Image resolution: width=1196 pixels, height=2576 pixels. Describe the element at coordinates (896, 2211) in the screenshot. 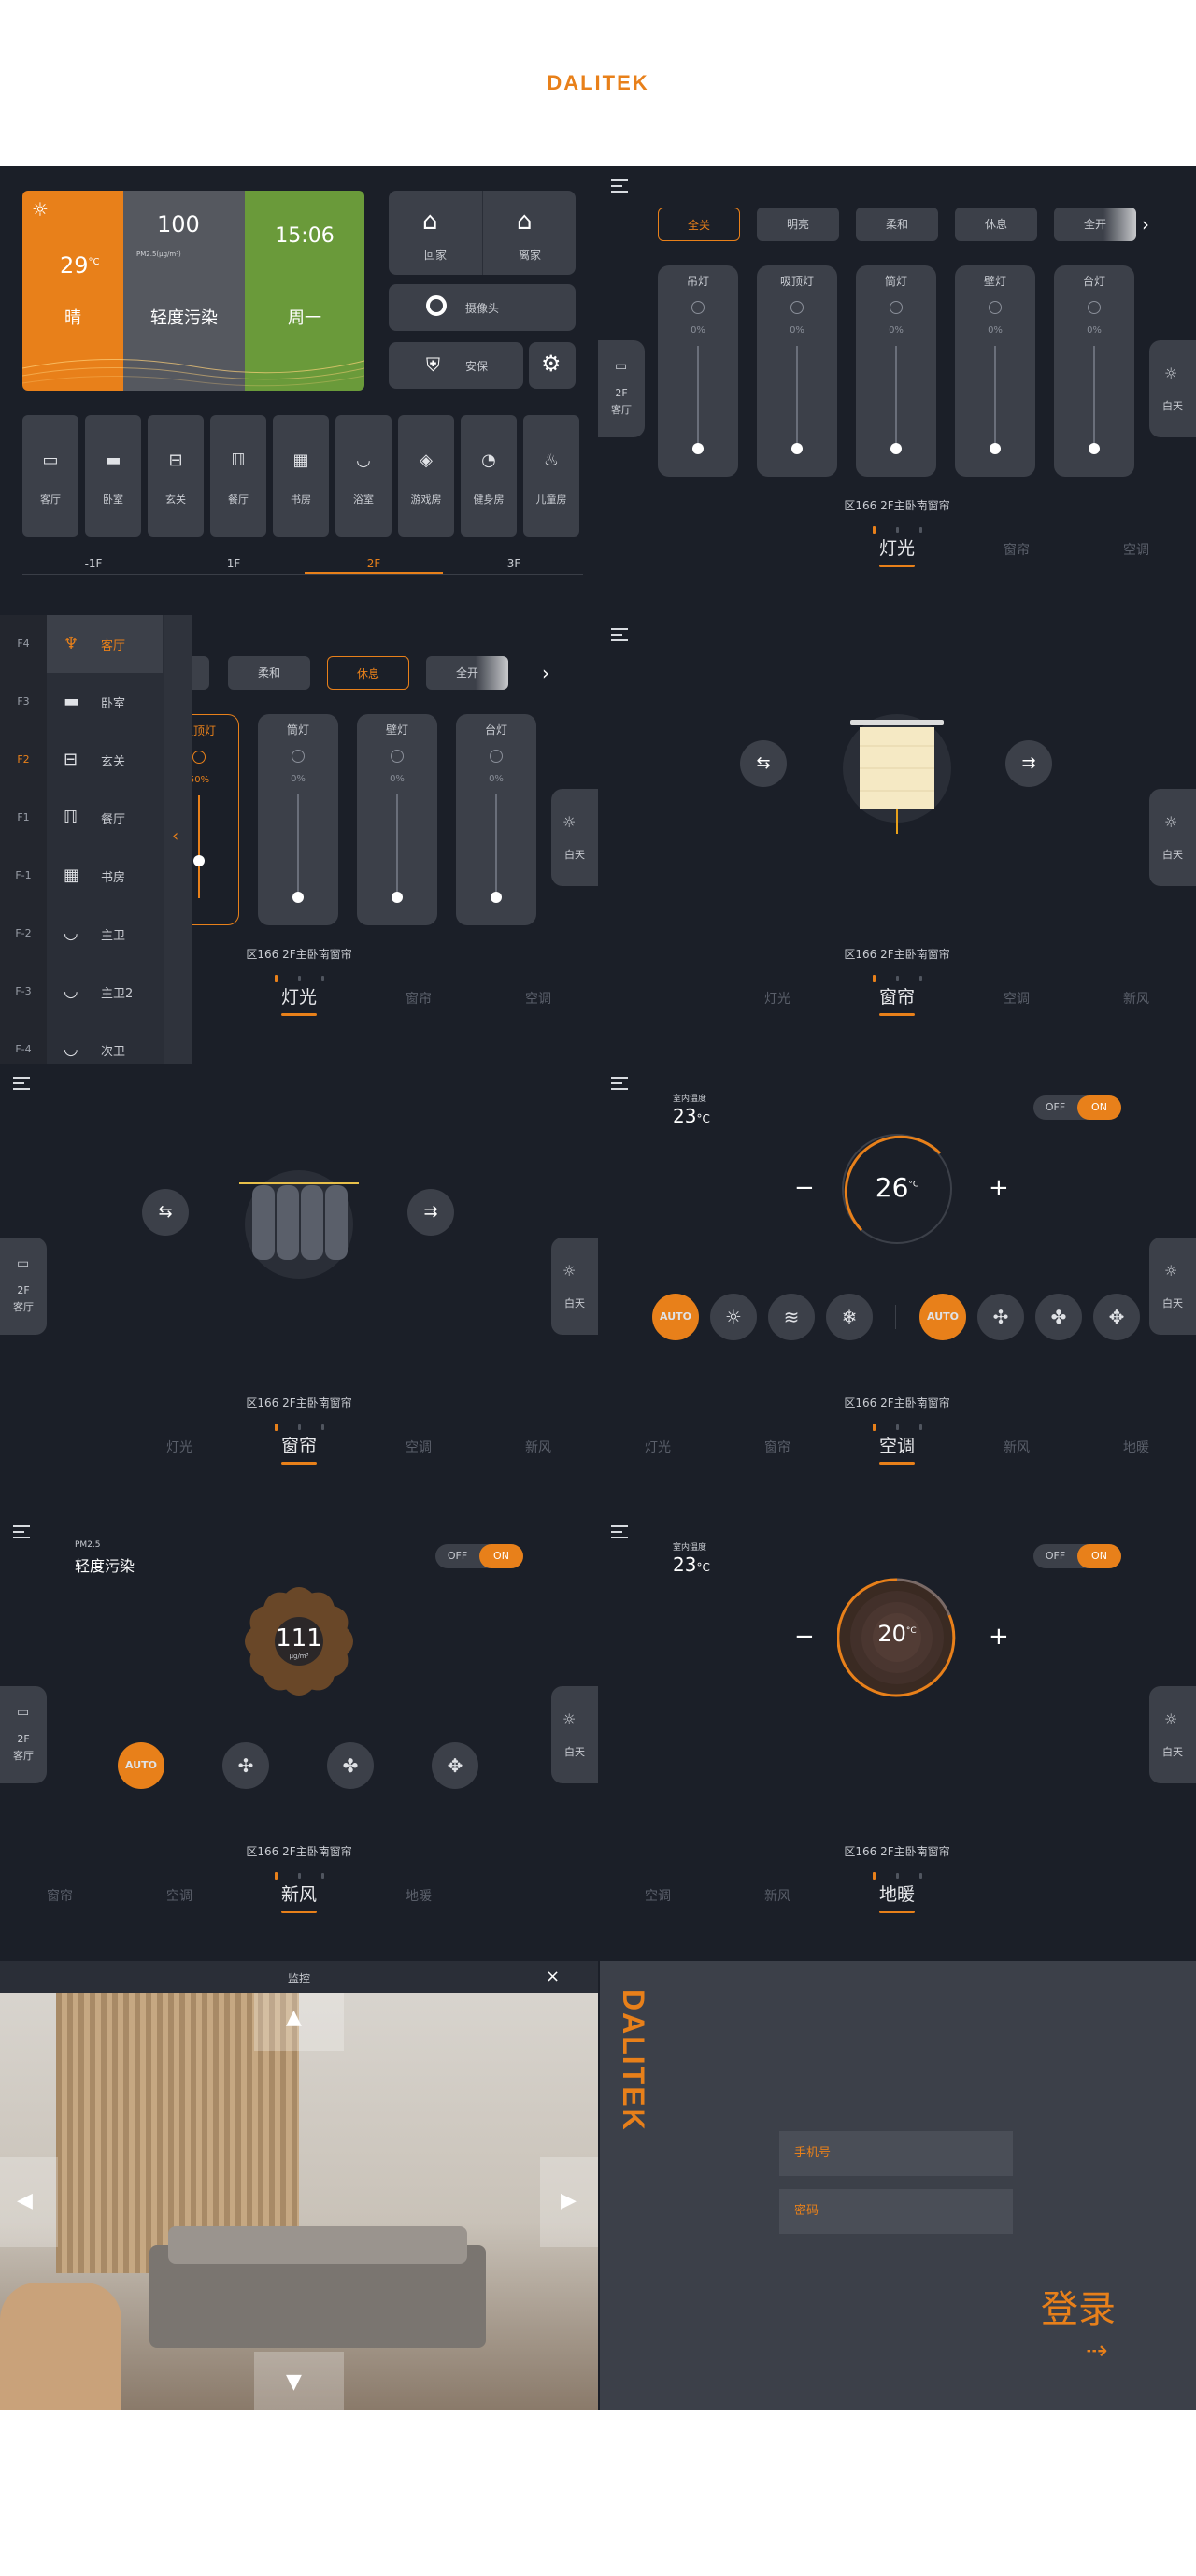

I see `password-input: 密码` at that location.